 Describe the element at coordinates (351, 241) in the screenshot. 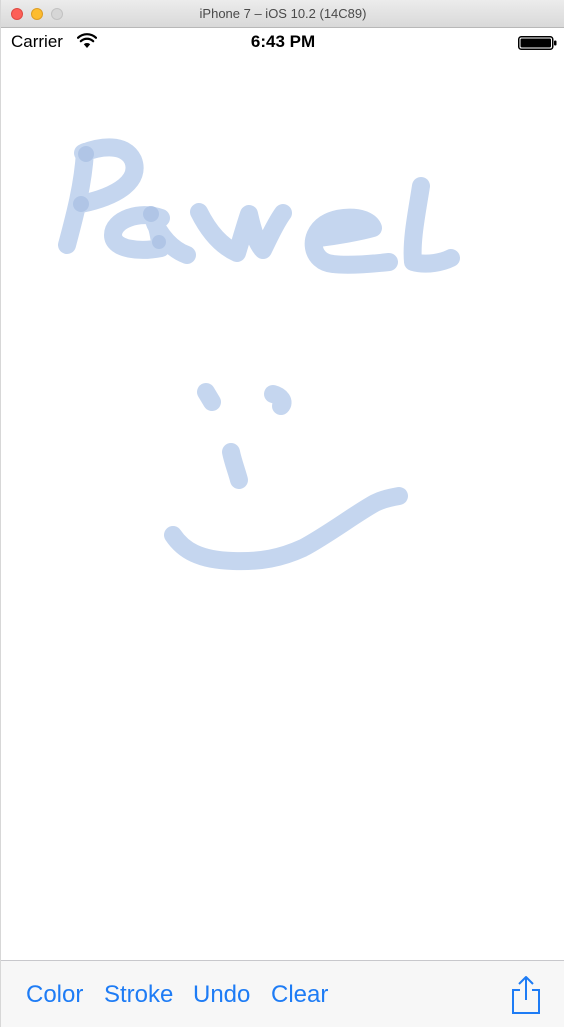

I see `stroke-e` at that location.